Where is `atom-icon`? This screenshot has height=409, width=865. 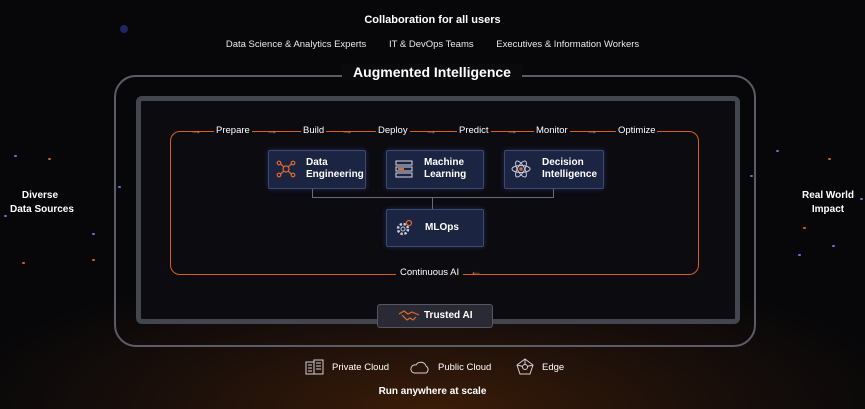 atom-icon is located at coordinates (521, 171).